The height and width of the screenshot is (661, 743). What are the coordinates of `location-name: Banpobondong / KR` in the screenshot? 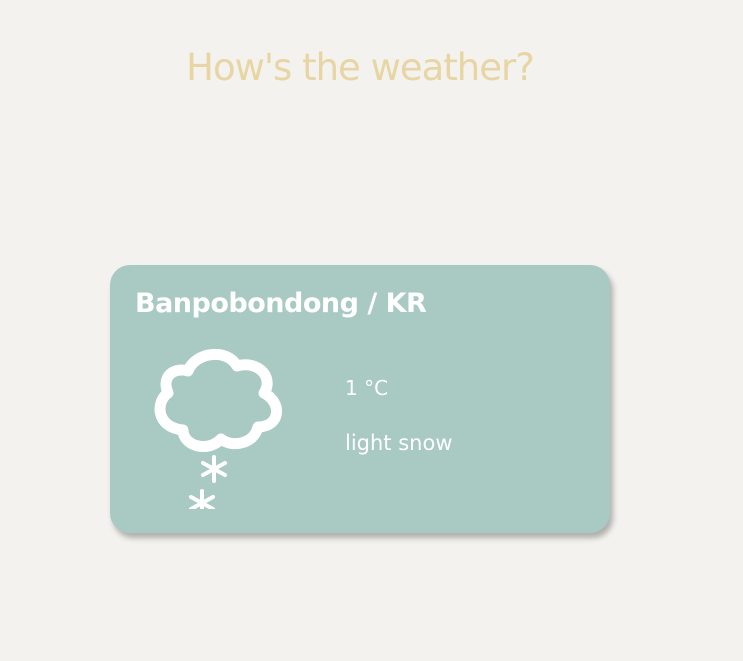 It's located at (281, 303).